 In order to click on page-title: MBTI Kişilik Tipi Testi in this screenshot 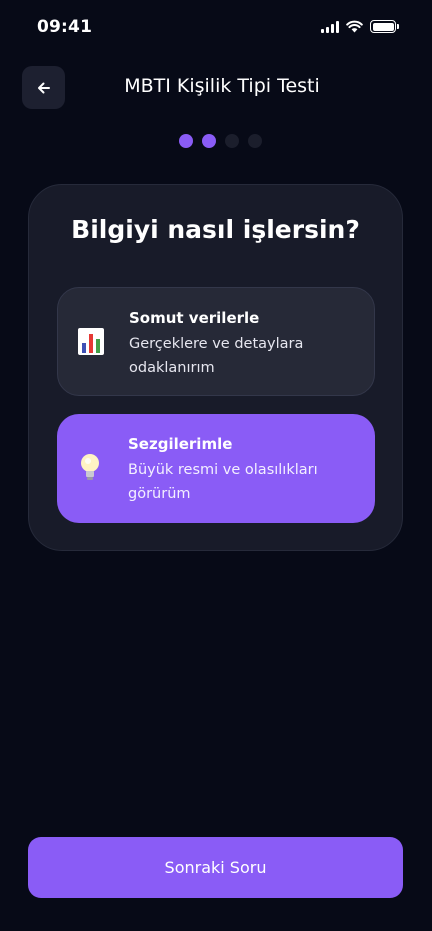, I will do `click(222, 86)`.